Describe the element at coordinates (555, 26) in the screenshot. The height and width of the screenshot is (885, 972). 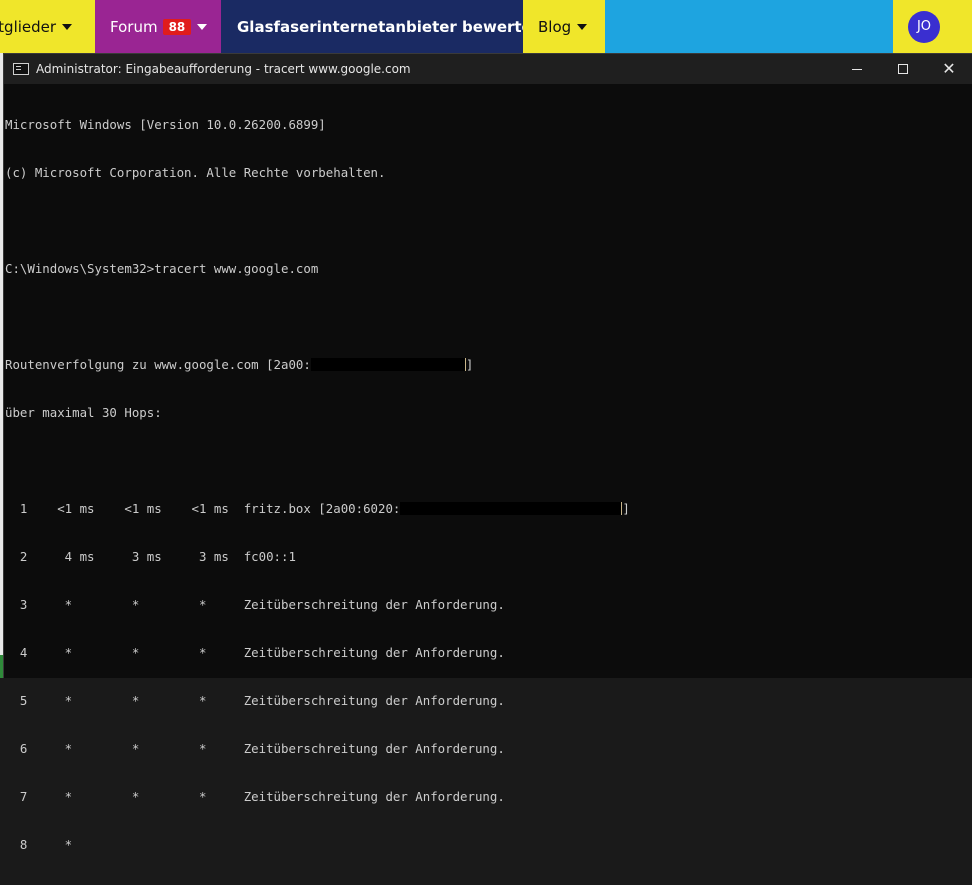
I see `nav-blog-label: Blog` at that location.